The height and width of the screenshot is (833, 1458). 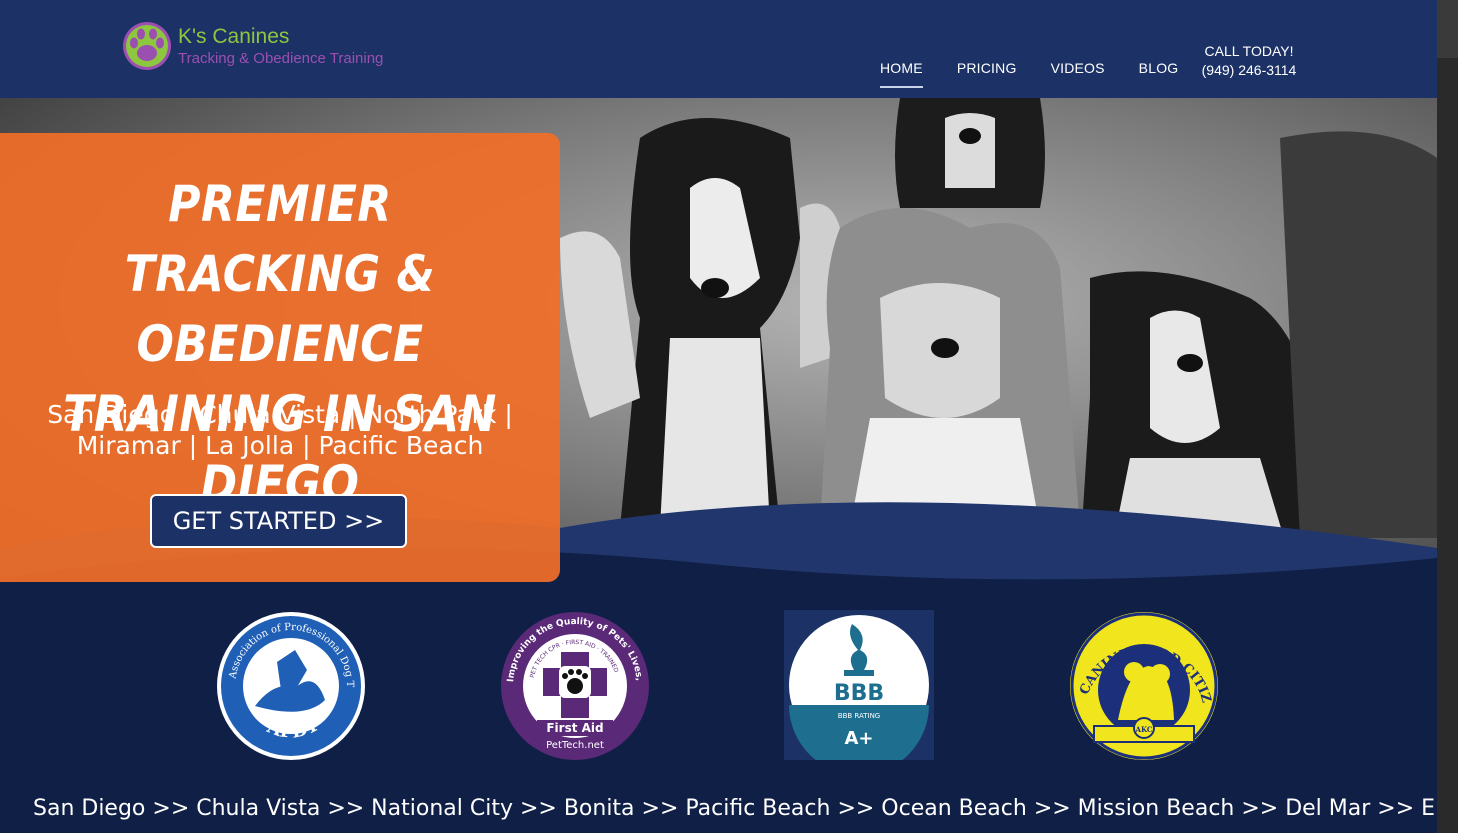 I want to click on pettech-site: PetTech.net, so click(x=575, y=745).